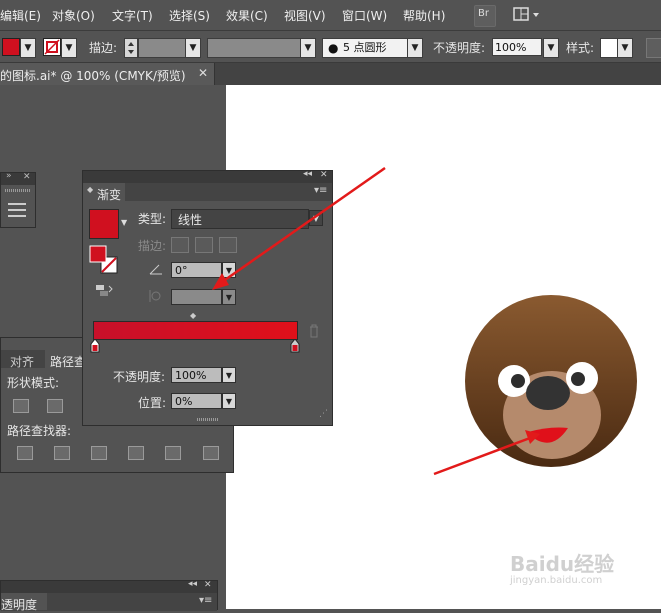 This screenshot has height=613, width=661. Describe the element at coordinates (303, 225) in the screenshot. I see `annotation-arrow-top` at that location.